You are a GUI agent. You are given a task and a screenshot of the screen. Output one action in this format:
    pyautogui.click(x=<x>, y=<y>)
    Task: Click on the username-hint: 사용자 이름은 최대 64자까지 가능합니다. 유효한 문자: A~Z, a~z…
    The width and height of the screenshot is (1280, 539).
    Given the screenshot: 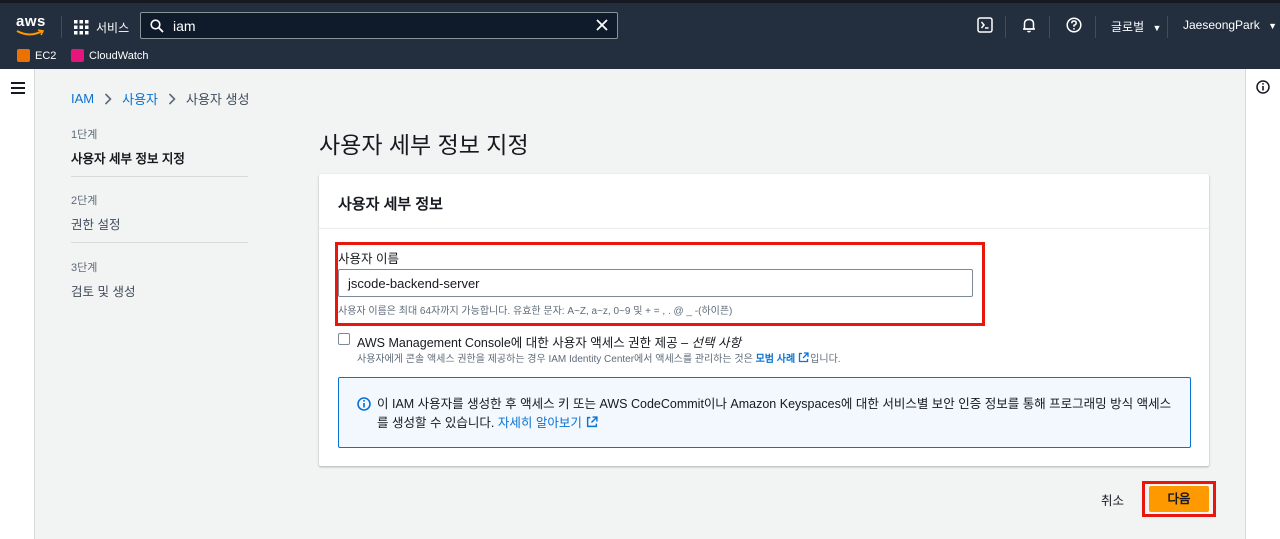 What is the action you would take?
    pyautogui.click(x=535, y=311)
    